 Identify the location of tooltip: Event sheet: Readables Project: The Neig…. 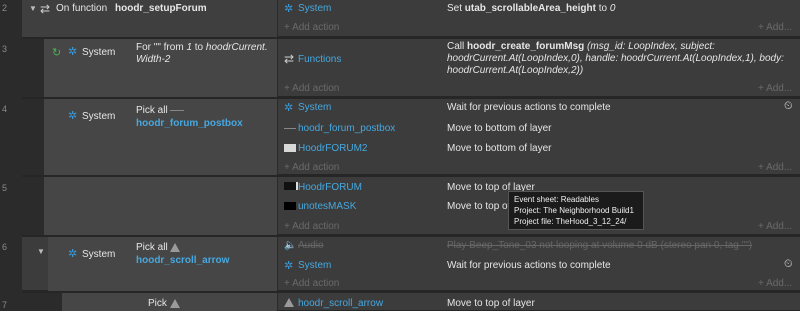
(576, 210).